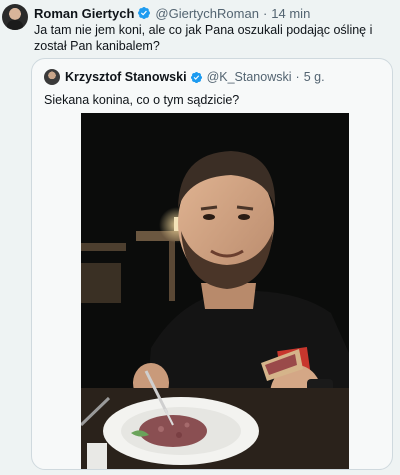 This screenshot has width=400, height=475. Describe the element at coordinates (314, 77) in the screenshot. I see `quoted-tweet-time: 5 g.` at that location.